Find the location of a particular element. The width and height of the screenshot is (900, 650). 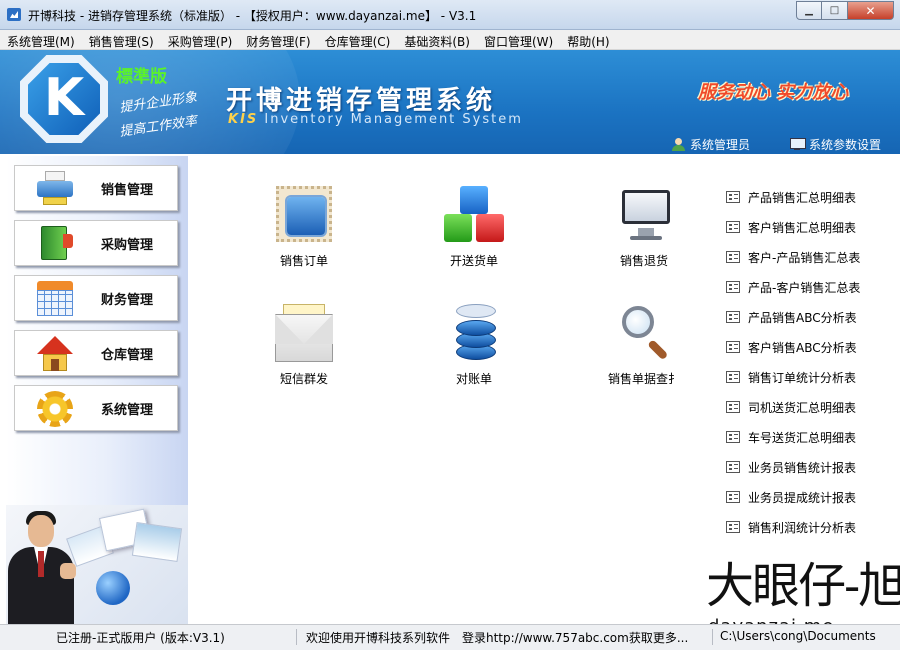

current-user-label: 系统管理员 is located at coordinates (720, 145).